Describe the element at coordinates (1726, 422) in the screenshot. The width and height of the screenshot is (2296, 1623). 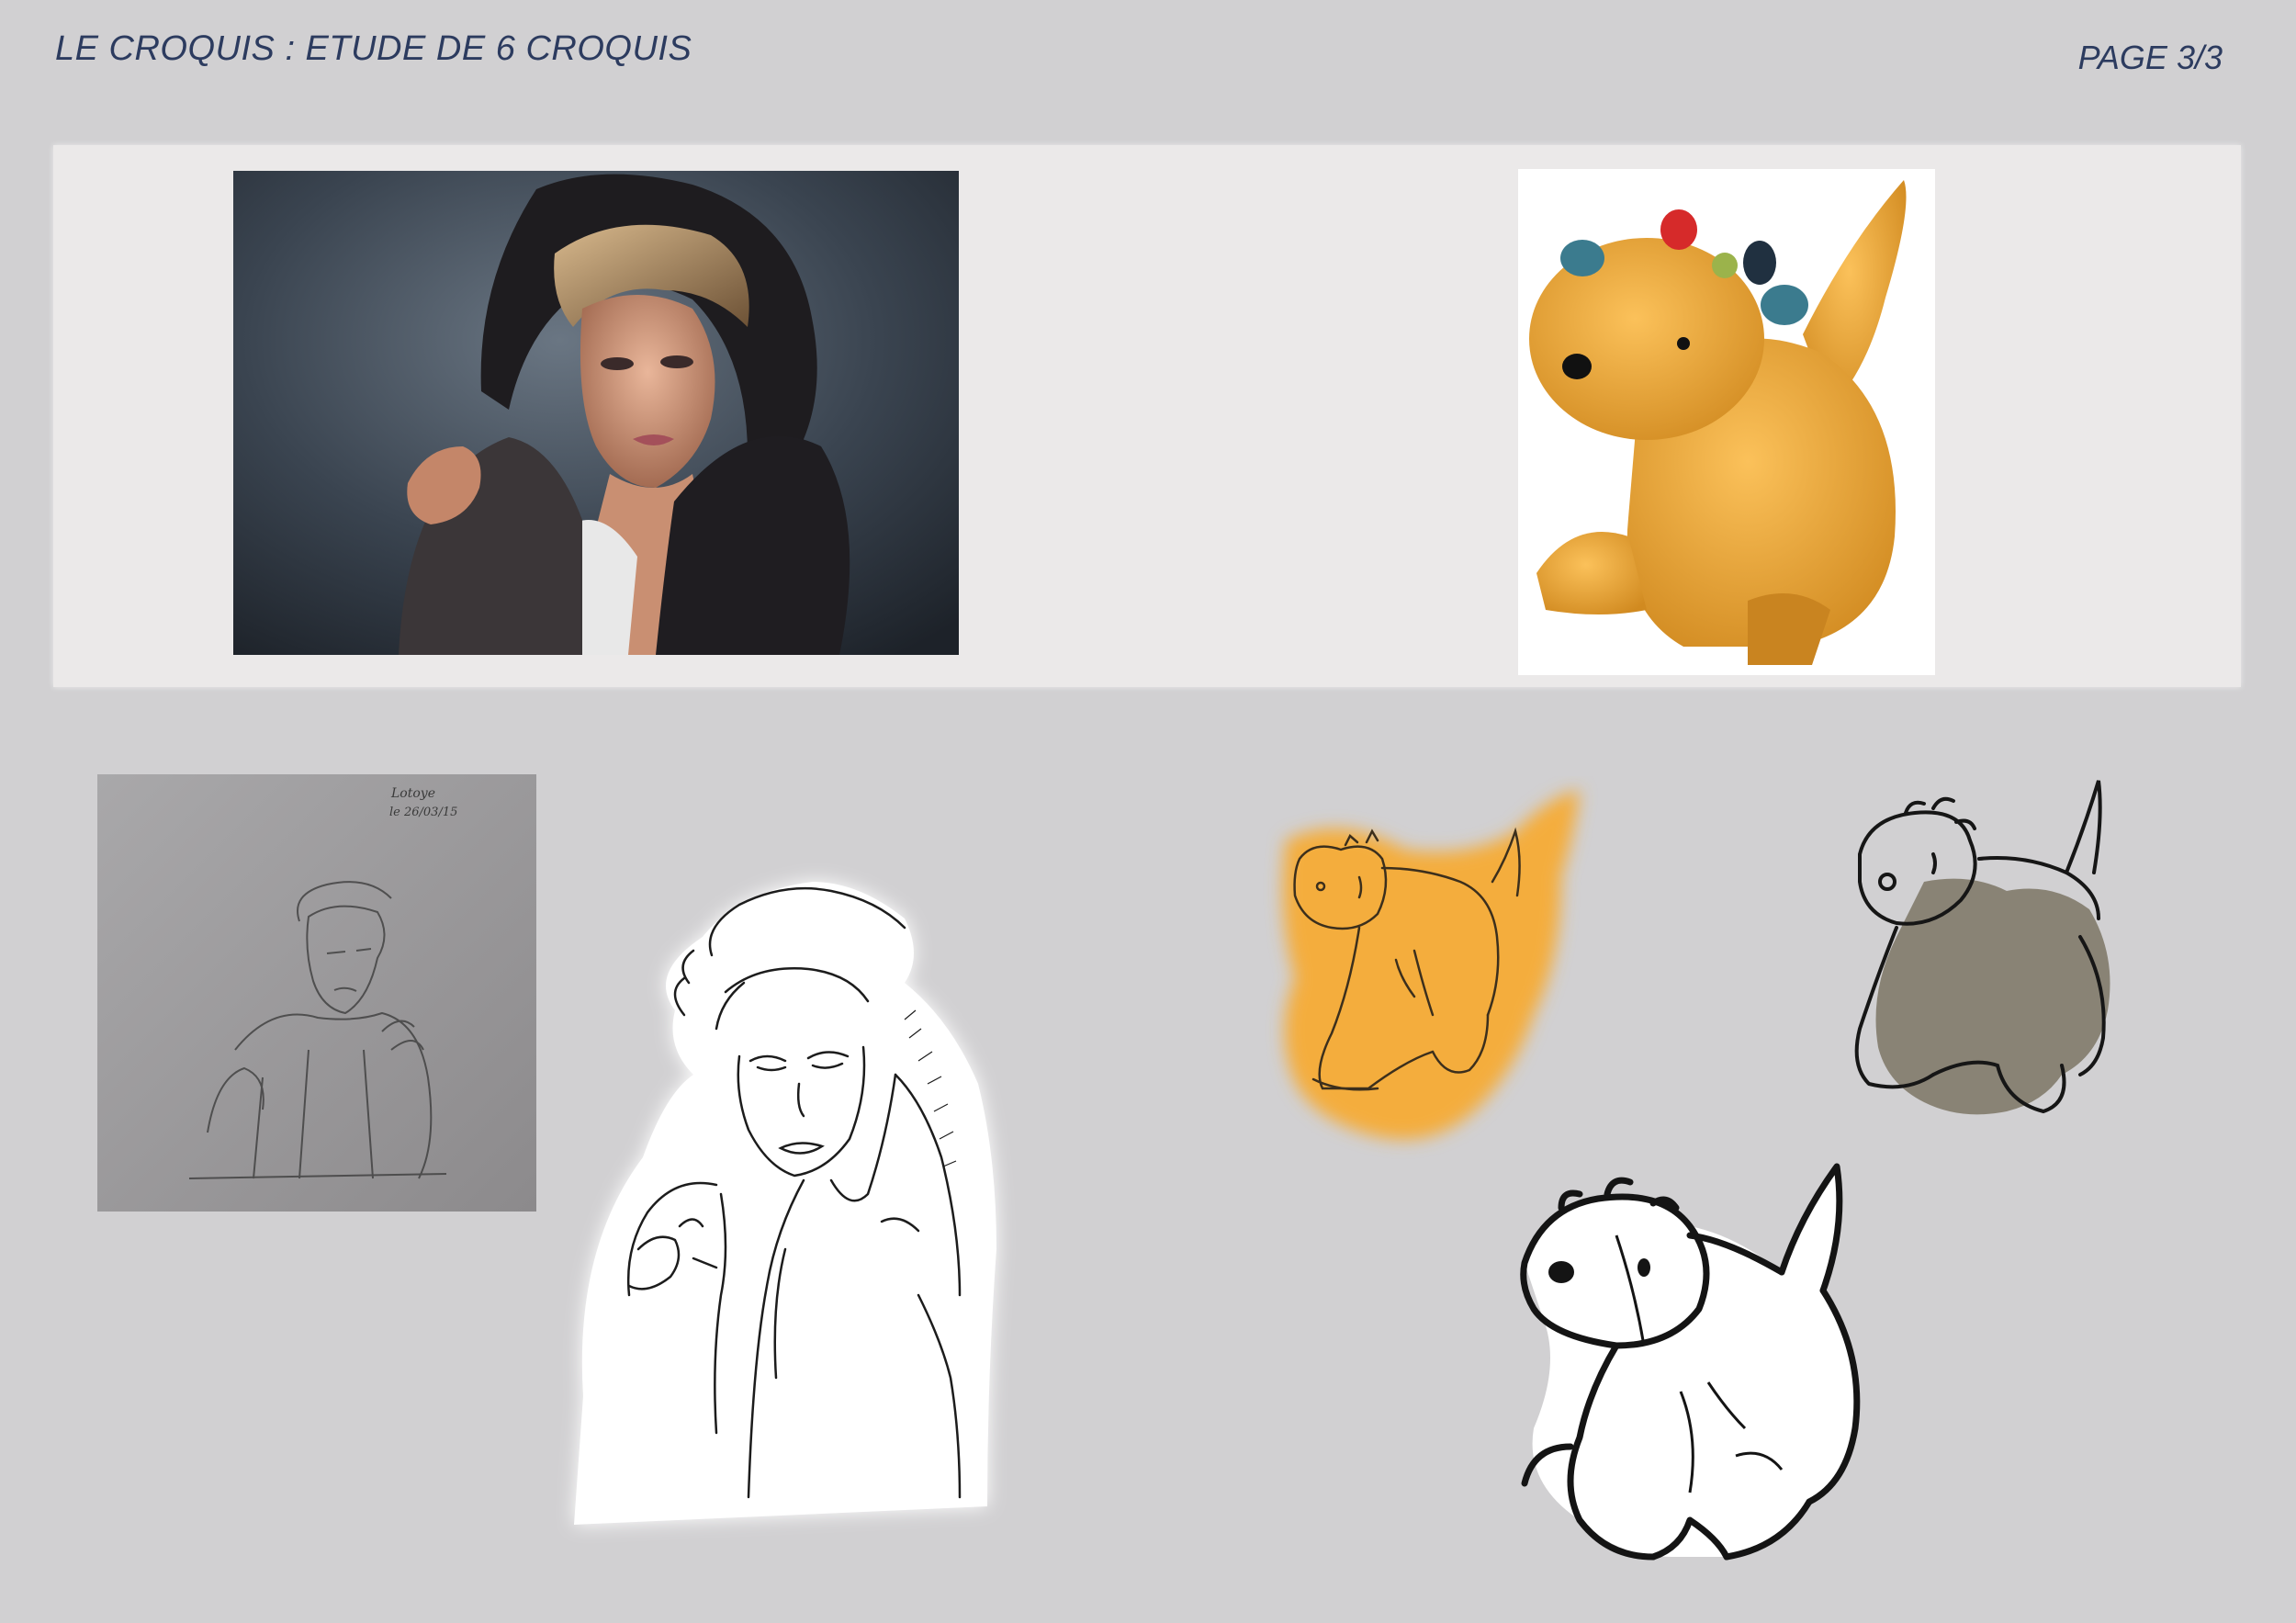
I see `reference-toy-photo` at that location.